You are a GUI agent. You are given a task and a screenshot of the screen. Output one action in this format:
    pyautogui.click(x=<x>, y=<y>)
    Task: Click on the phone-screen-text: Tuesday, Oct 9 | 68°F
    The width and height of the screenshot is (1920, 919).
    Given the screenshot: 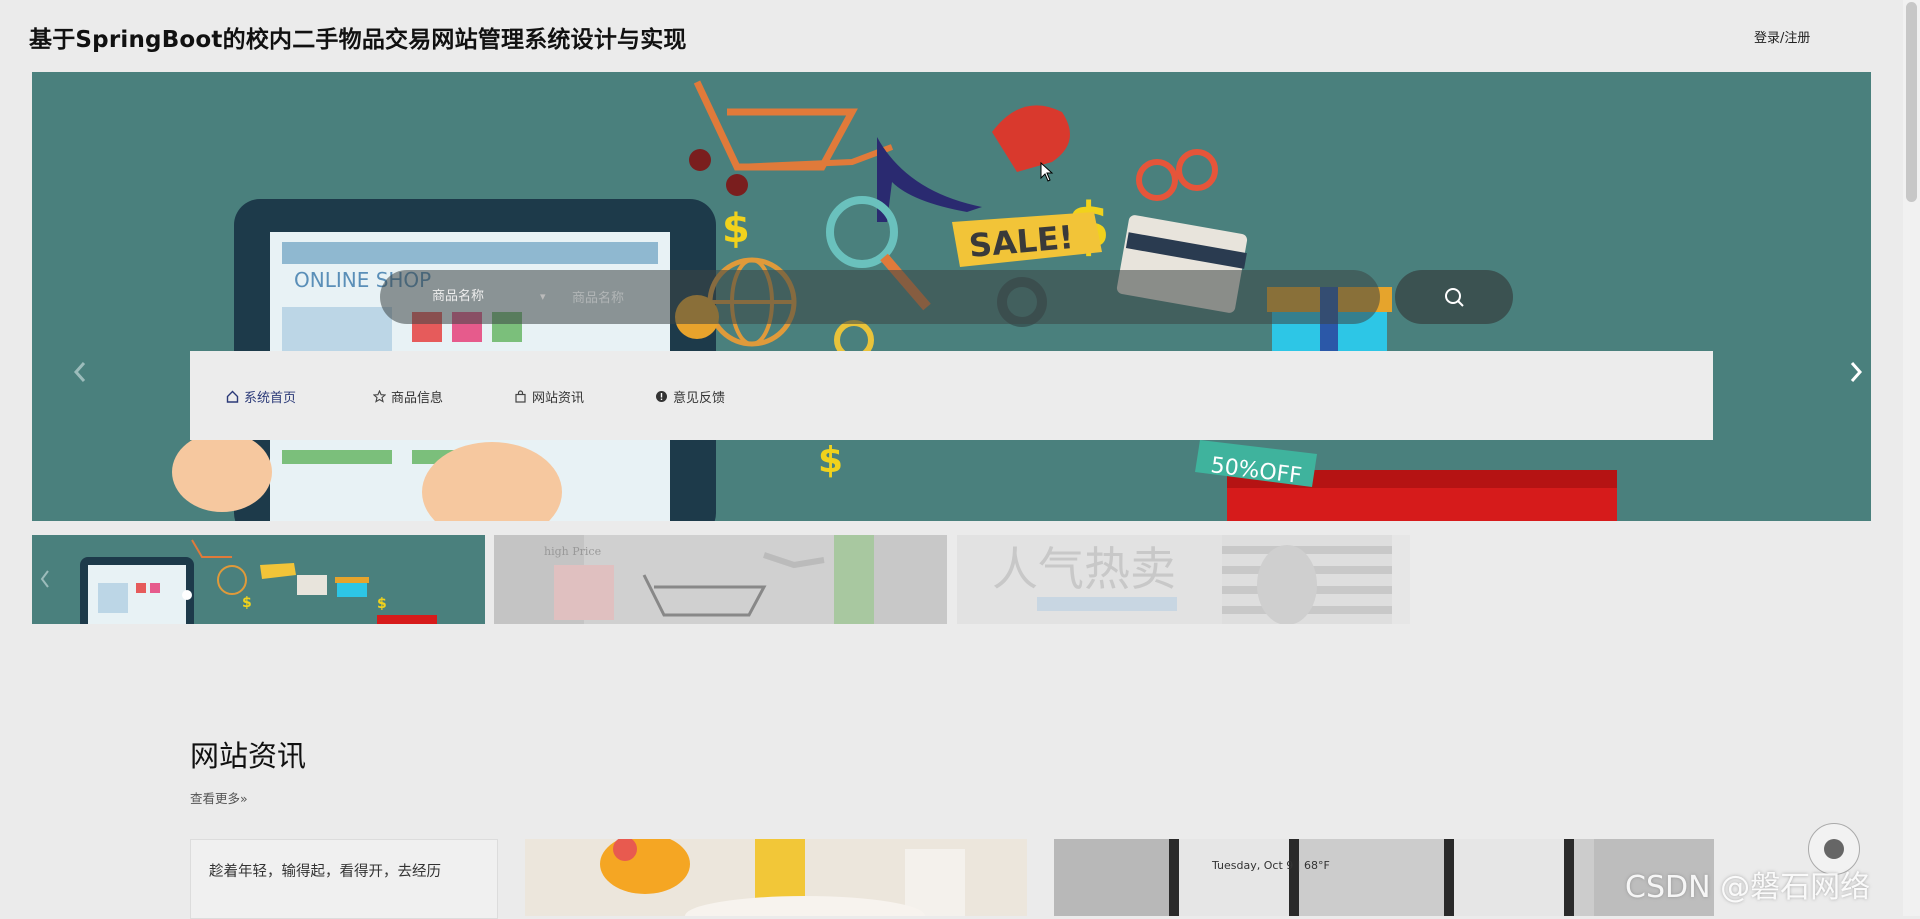 What is the action you would take?
    pyautogui.click(x=1270, y=865)
    